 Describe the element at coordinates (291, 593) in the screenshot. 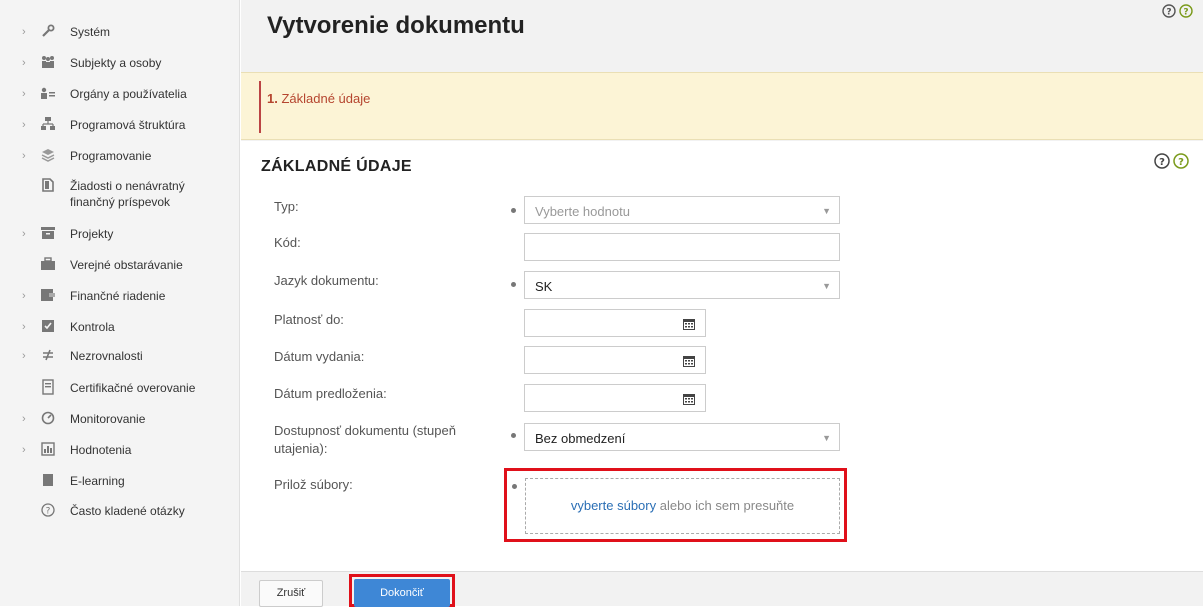

I see `cancel-button: Zrušiť` at that location.